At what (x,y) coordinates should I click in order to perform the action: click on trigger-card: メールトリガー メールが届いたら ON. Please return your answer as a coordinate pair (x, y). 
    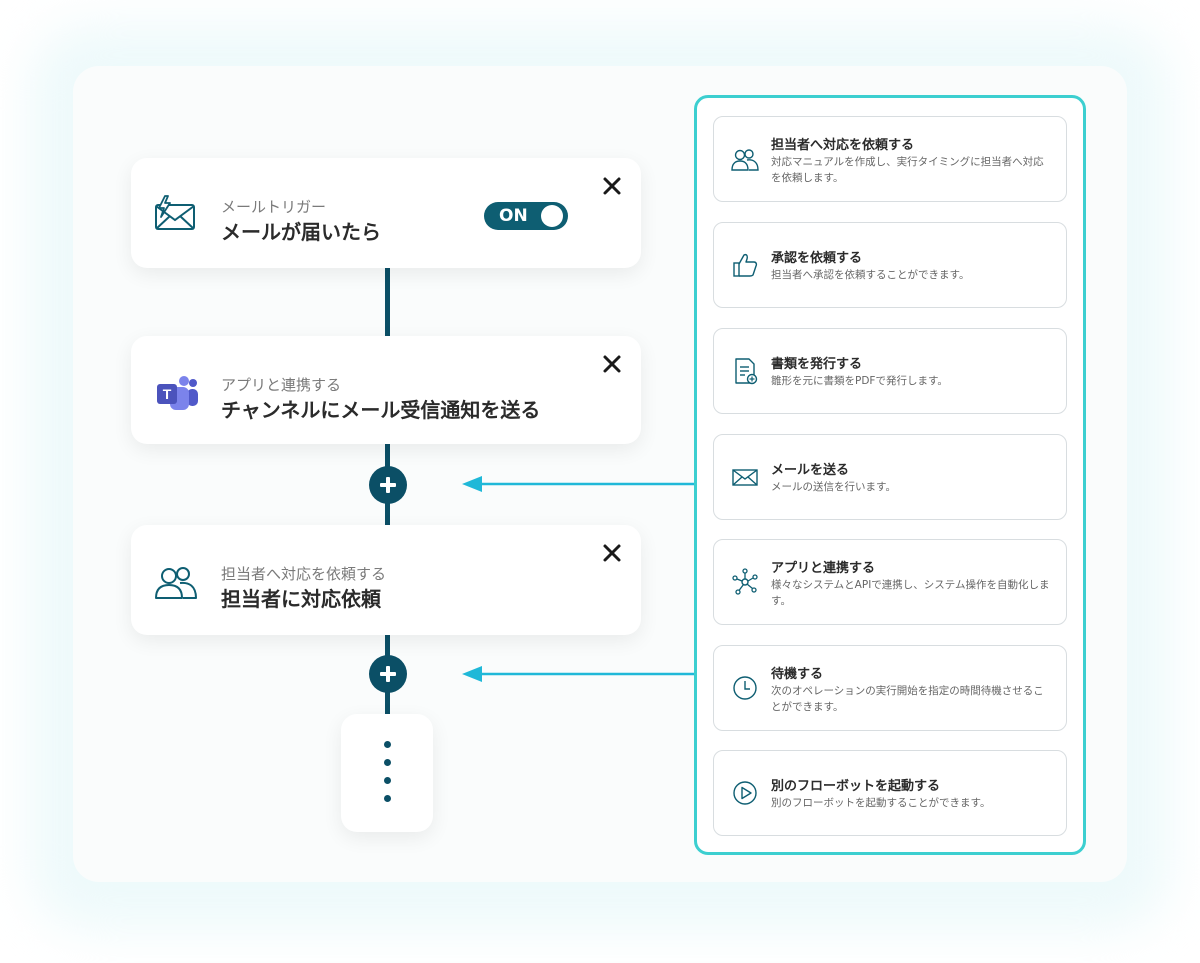
    Looking at the image, I should click on (386, 213).